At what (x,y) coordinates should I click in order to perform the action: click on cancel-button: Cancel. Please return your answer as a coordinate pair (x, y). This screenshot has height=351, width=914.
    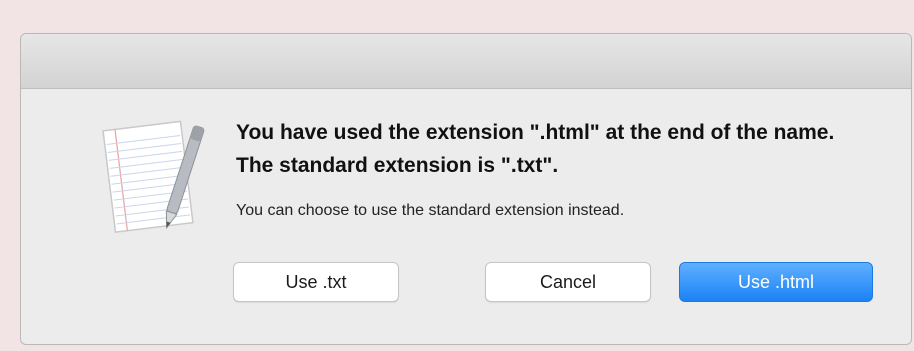
    Looking at the image, I should click on (568, 282).